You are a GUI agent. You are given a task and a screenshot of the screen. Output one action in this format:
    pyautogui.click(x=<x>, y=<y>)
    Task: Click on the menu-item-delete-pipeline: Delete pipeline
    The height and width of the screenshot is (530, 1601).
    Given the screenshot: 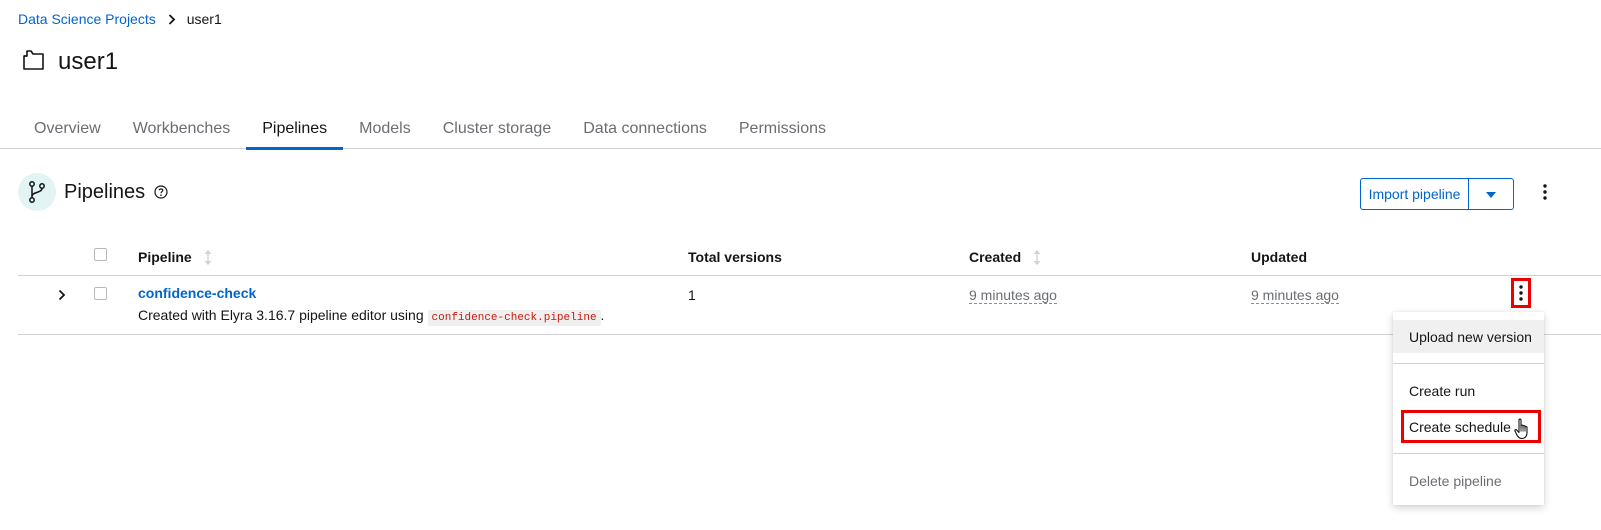 What is the action you would take?
    pyautogui.click(x=1455, y=480)
    